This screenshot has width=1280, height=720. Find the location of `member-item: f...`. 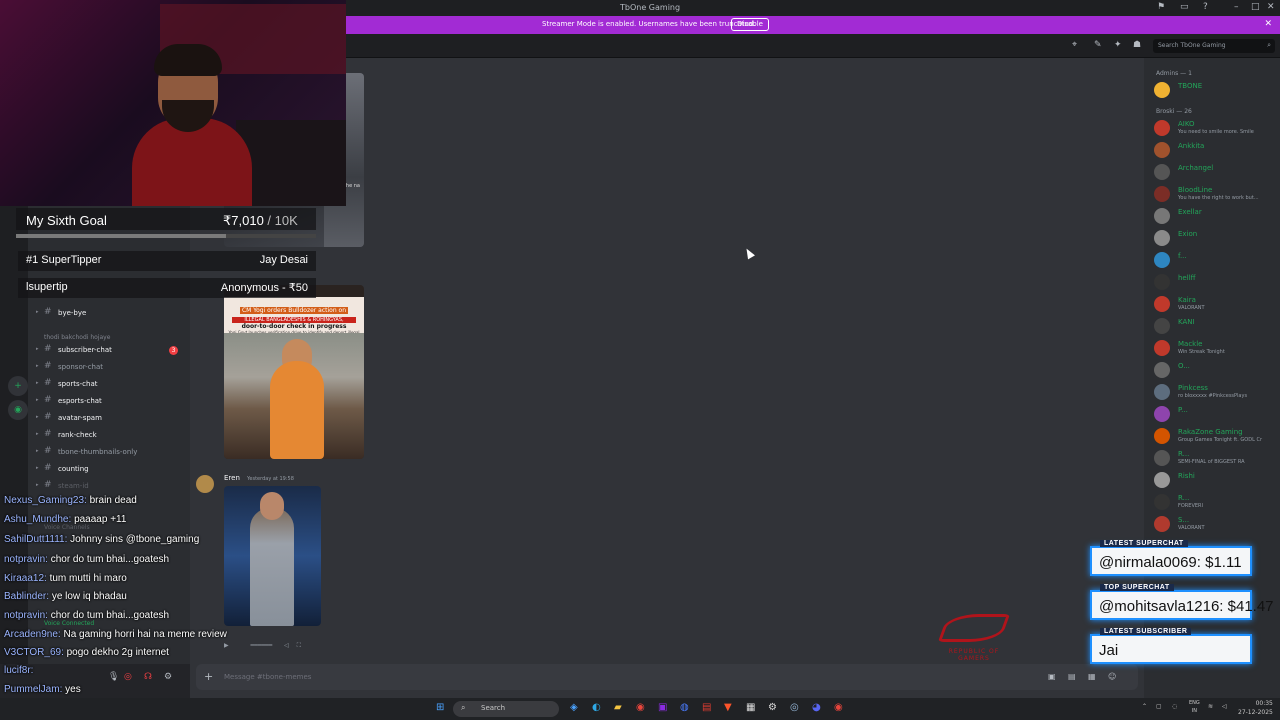

member-item: f... is located at coordinates (1216, 260).